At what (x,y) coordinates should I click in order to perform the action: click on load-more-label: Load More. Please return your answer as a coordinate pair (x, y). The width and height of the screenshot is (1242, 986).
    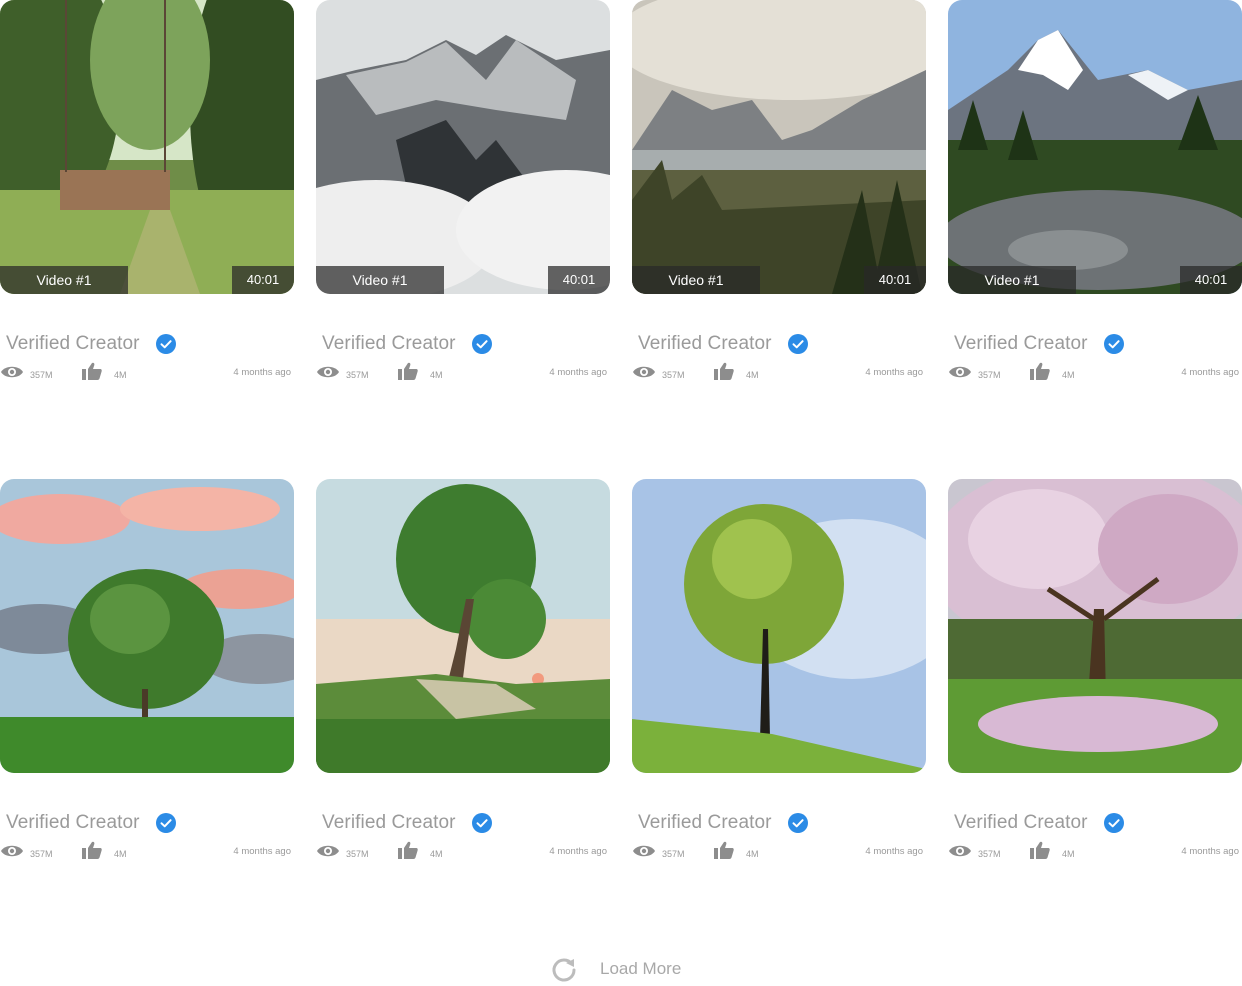
    Looking at the image, I should click on (641, 968).